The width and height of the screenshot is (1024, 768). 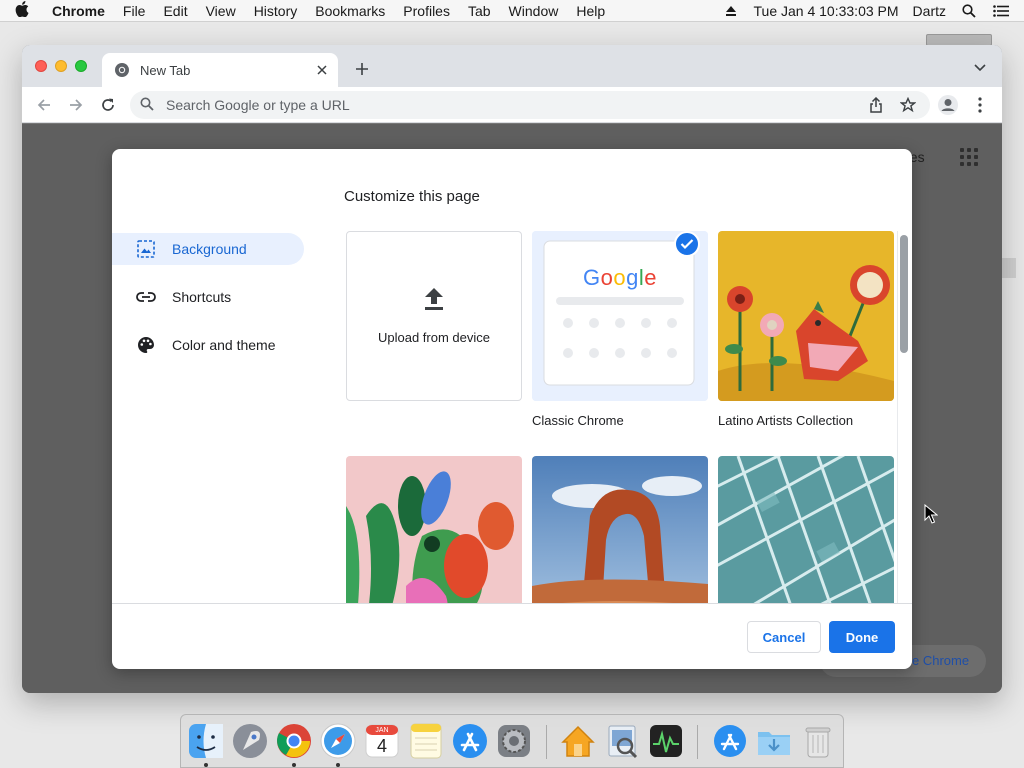 I want to click on menu-edit: Edit, so click(x=175, y=11).